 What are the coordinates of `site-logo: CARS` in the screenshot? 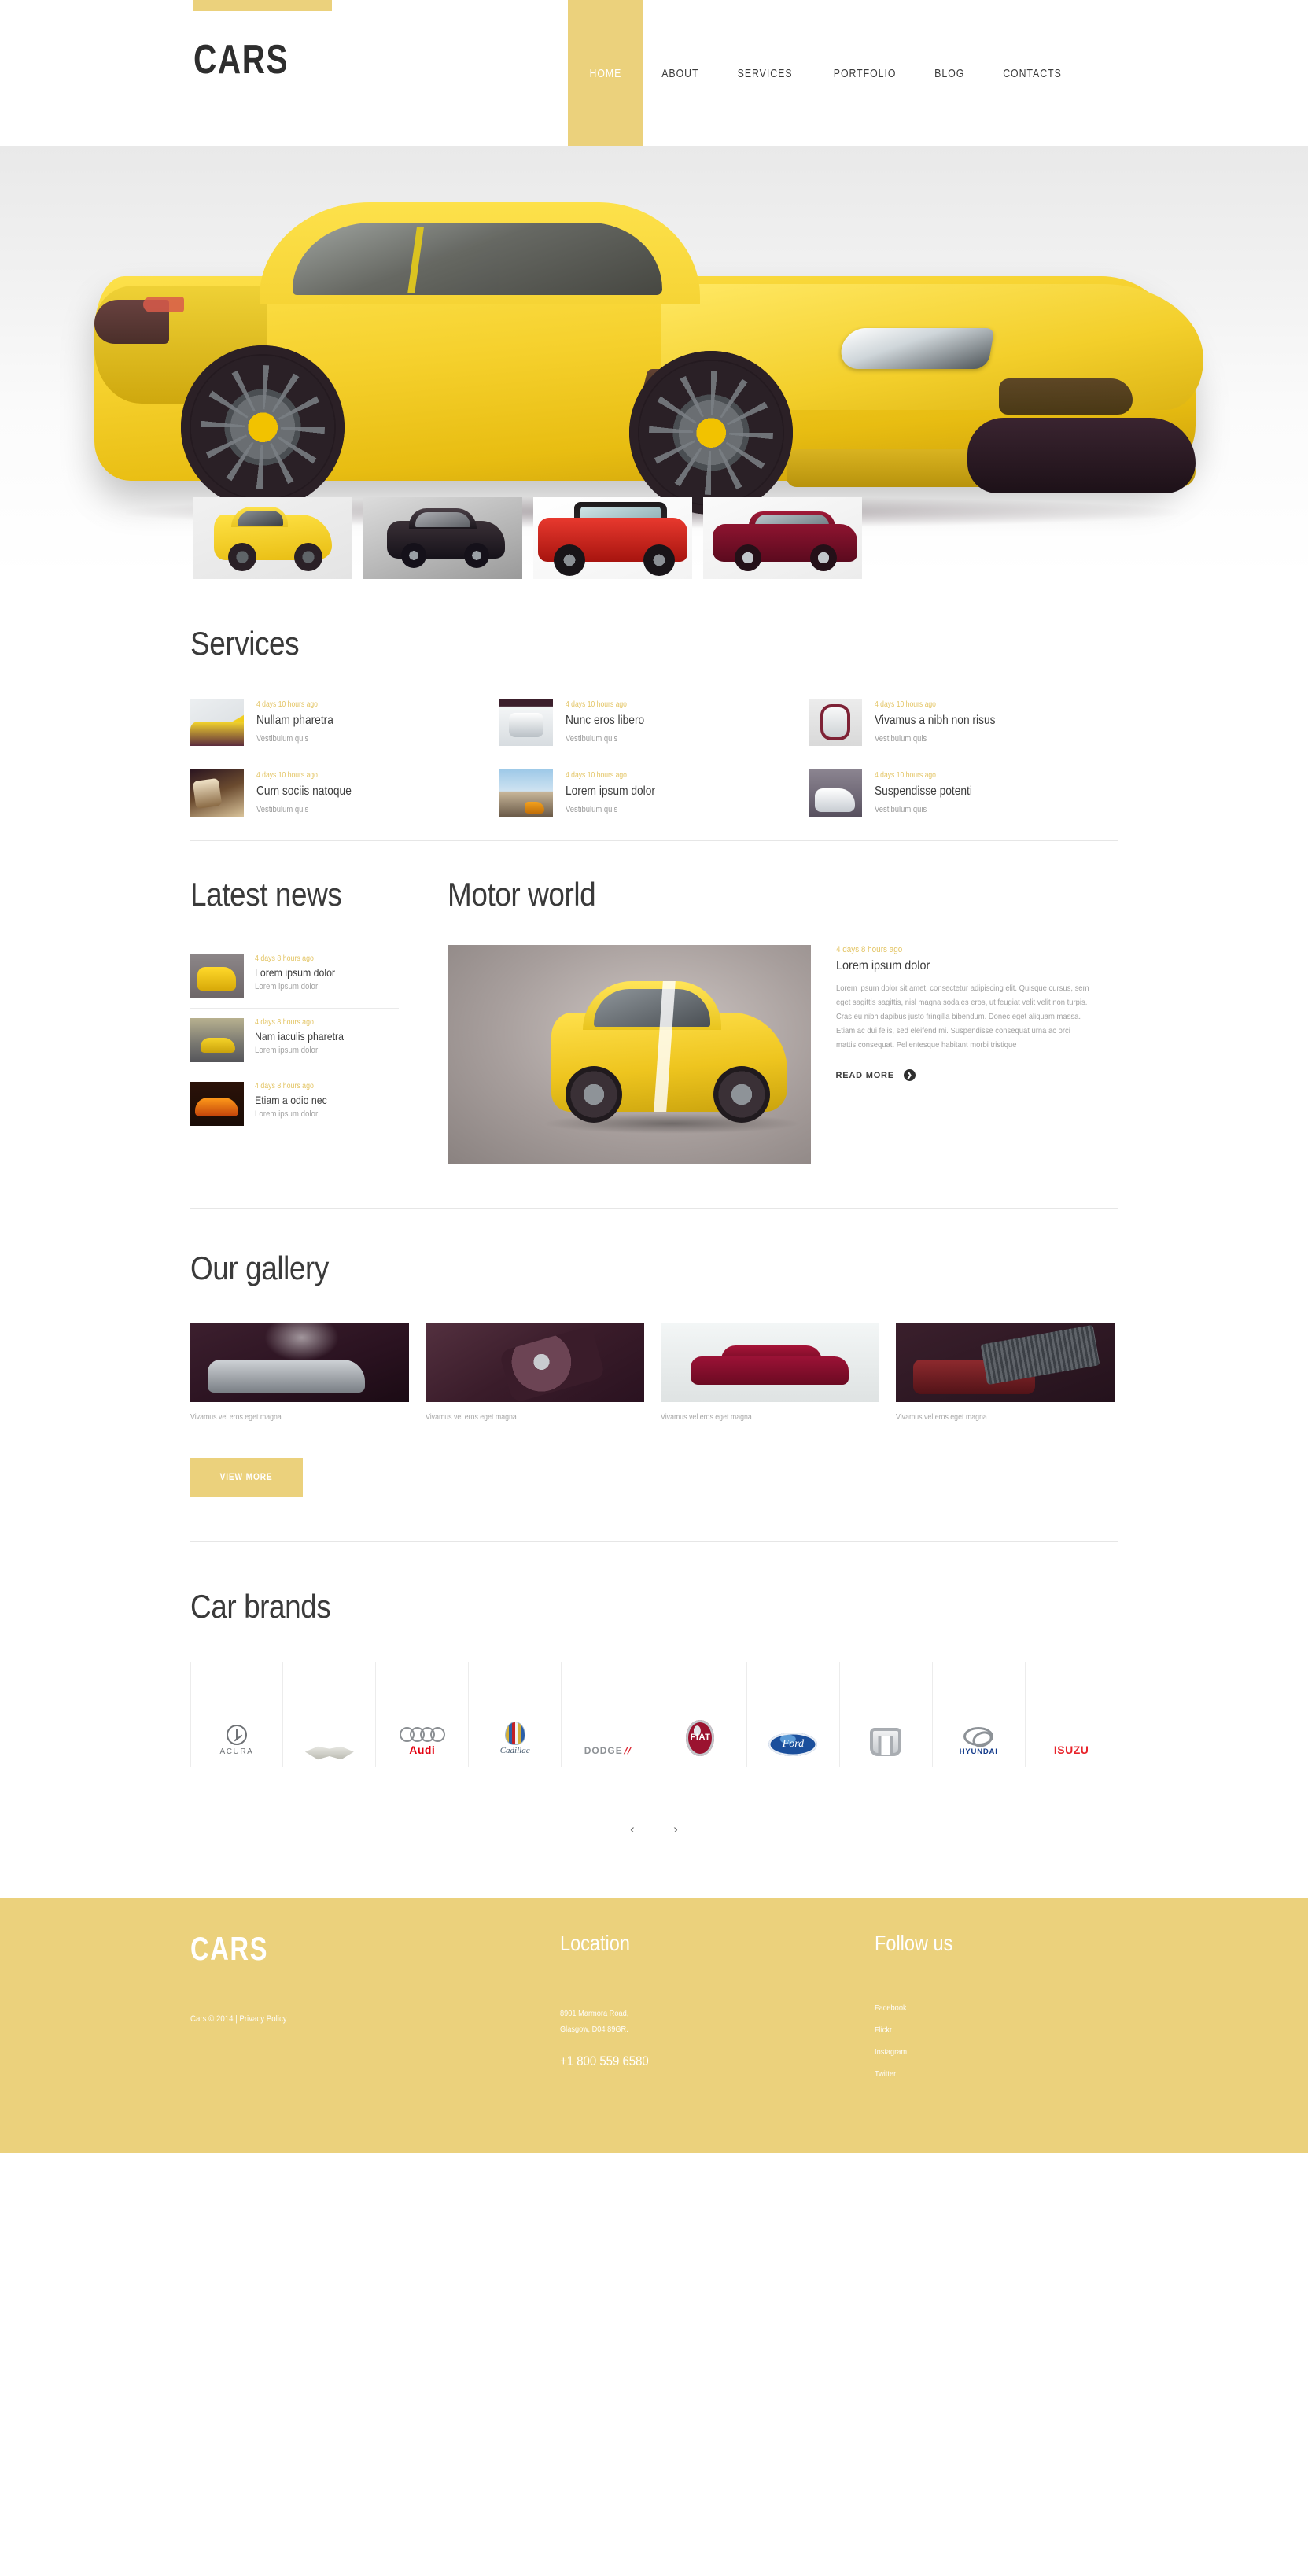 It's located at (241, 59).